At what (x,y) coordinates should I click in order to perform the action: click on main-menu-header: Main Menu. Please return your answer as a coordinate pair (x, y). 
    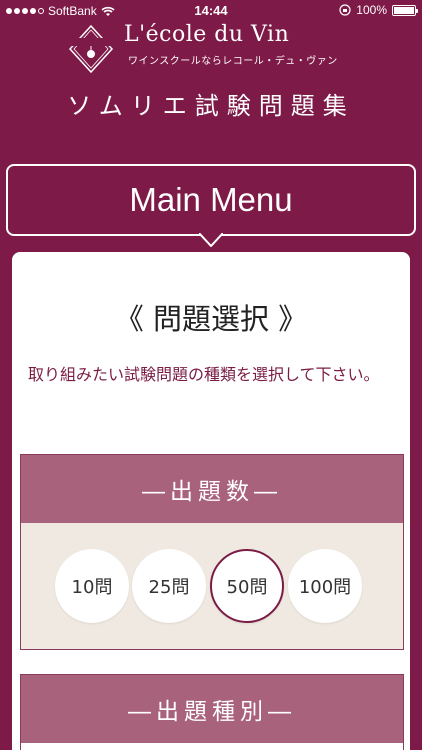
    Looking at the image, I should click on (211, 200).